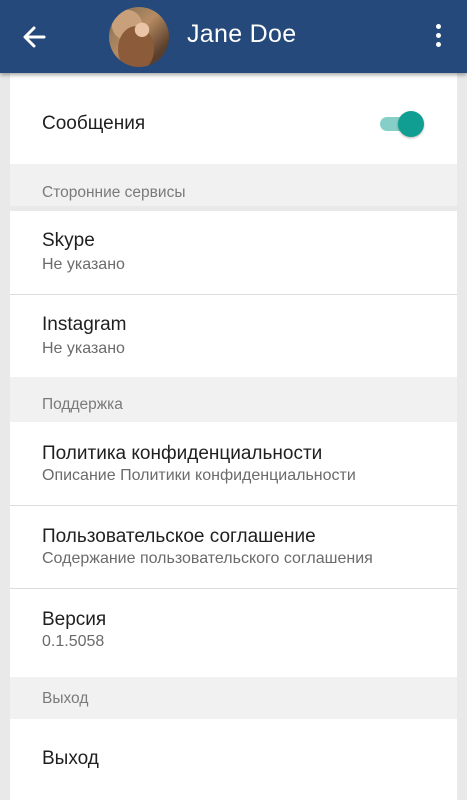  What do you see at coordinates (233, 252) in the screenshot?
I see `list-item-skype: Skype Не указано` at bounding box center [233, 252].